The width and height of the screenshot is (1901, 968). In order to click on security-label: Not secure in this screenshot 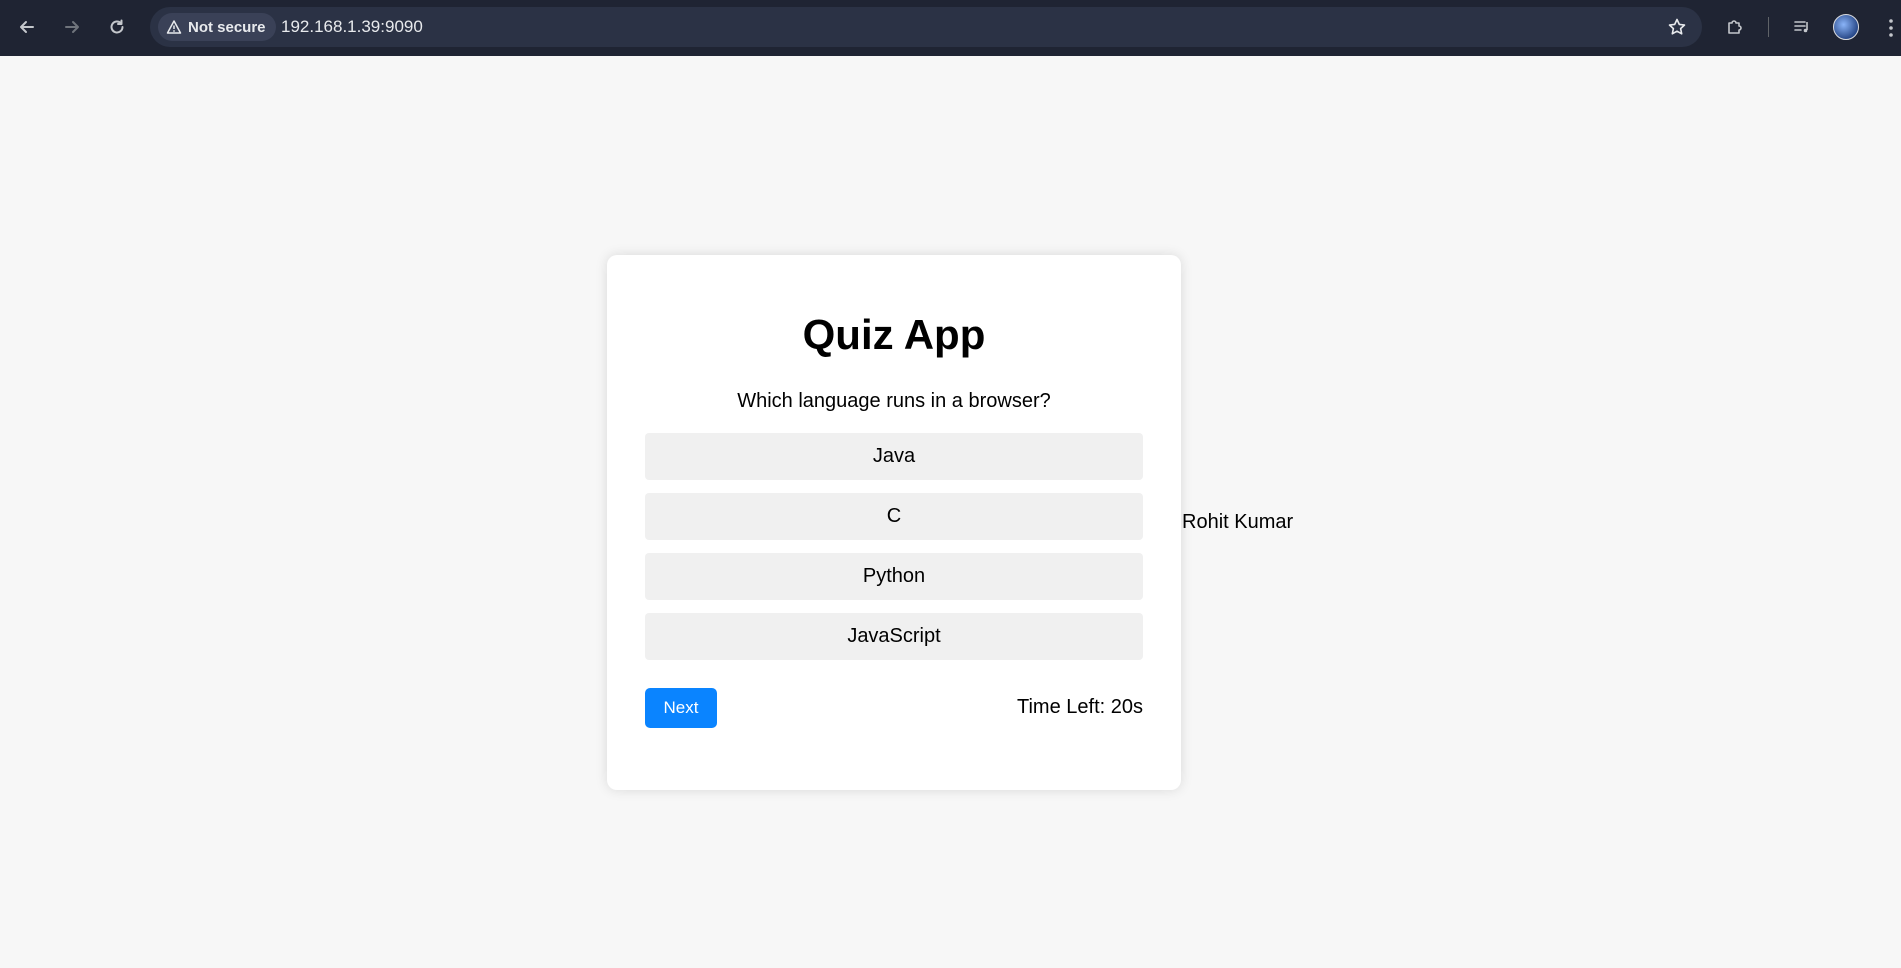, I will do `click(227, 27)`.